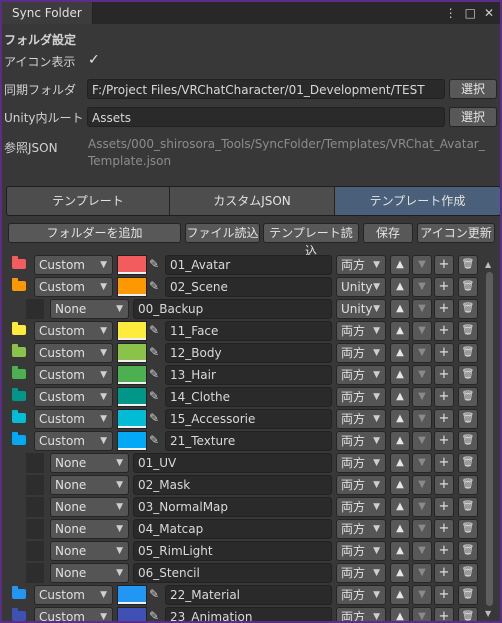 The height and width of the screenshot is (623, 502). What do you see at coordinates (232, 529) in the screenshot?
I see `folder-name-field: 04_Matcap` at bounding box center [232, 529].